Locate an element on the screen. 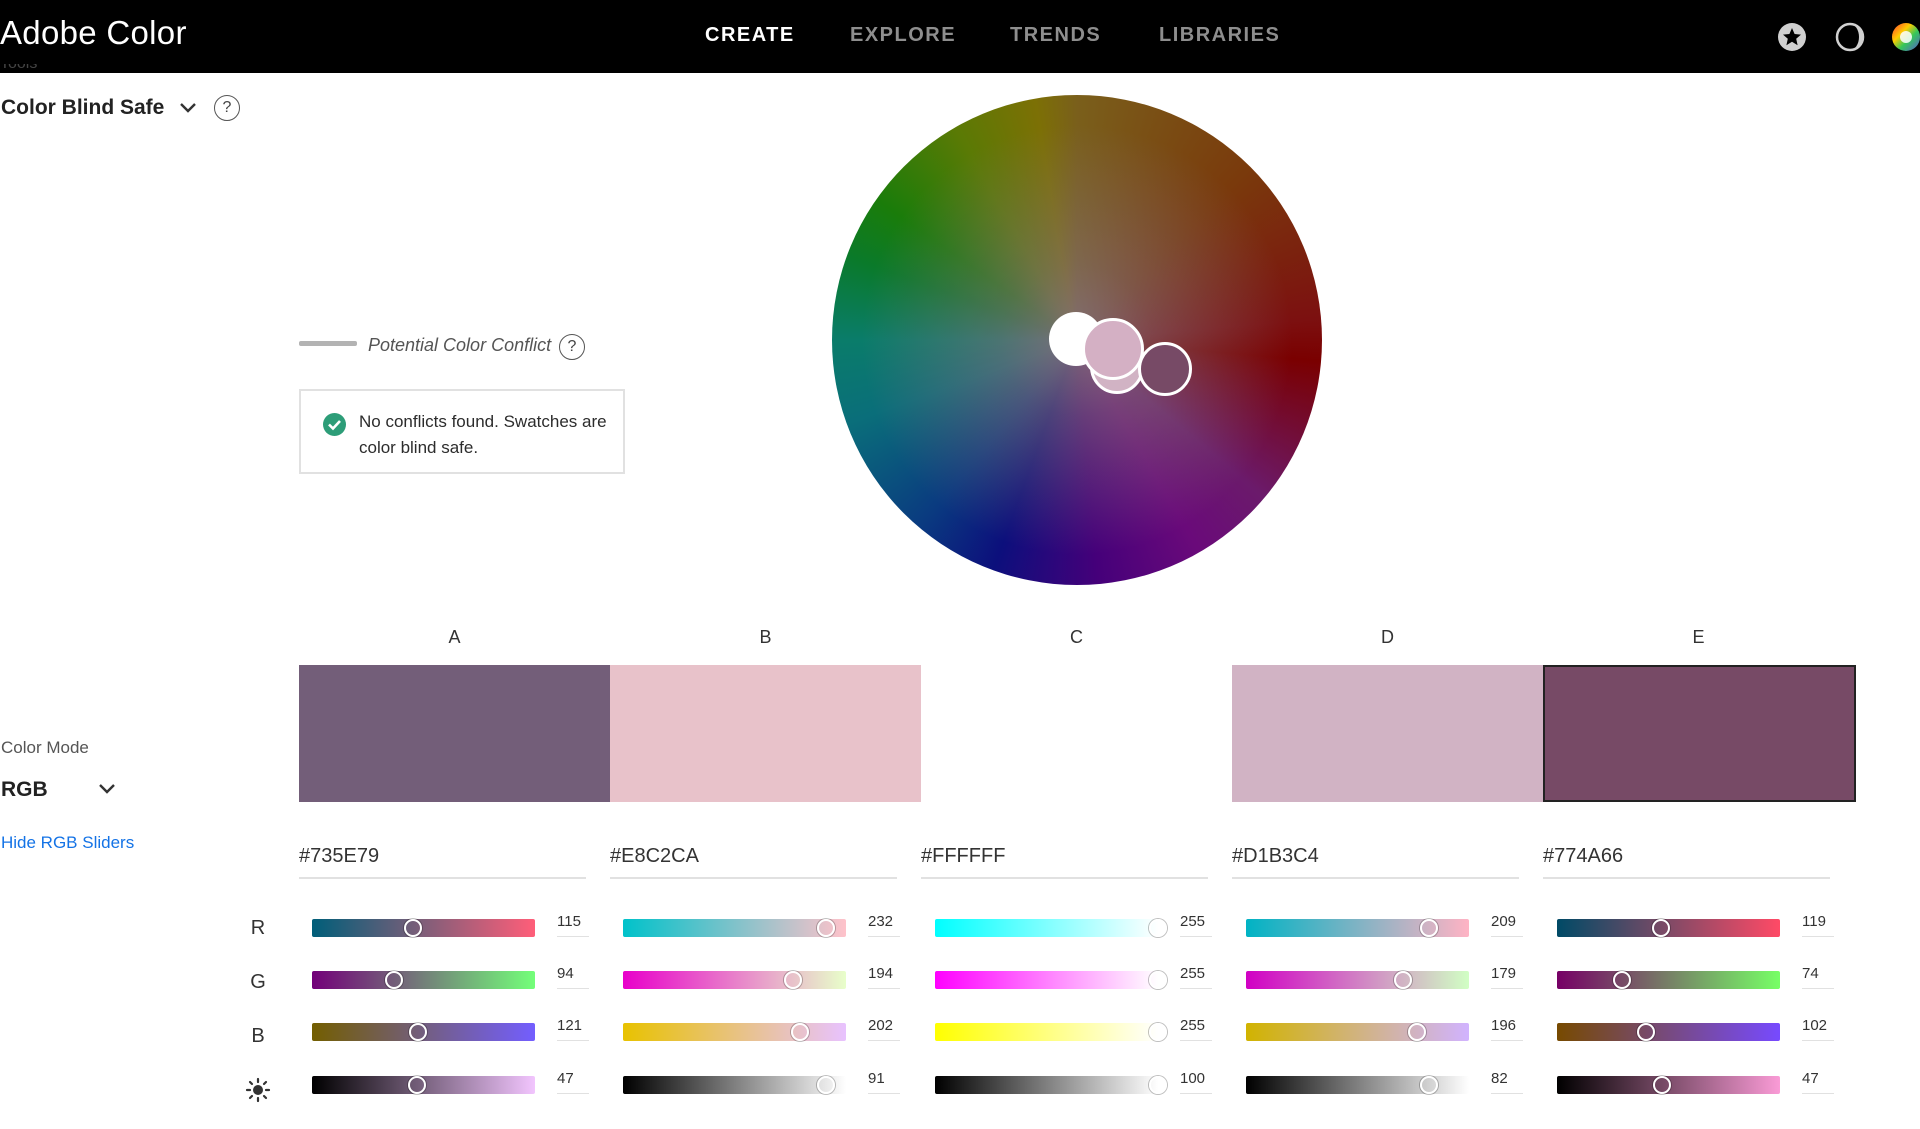 The image size is (1920, 1129). slider-value-b-e: 102 is located at coordinates (1818, 1029).